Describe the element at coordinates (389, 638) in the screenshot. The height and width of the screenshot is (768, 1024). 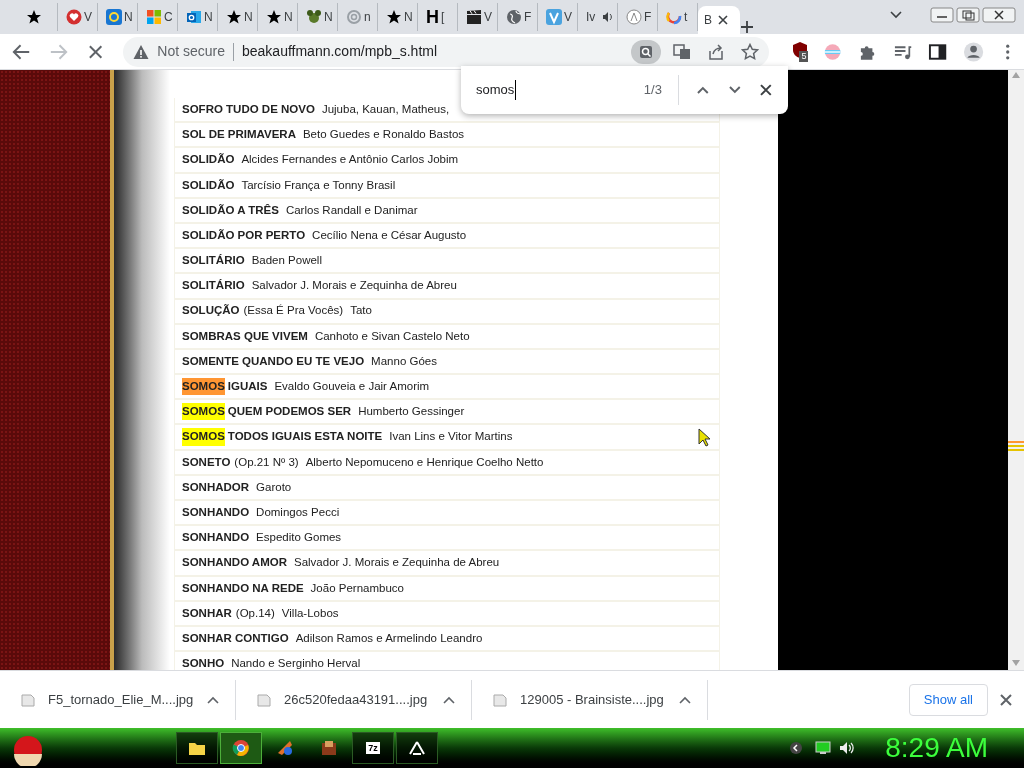
I see `artist-name: Adilson Ramos e Armelindo Leandro` at that location.